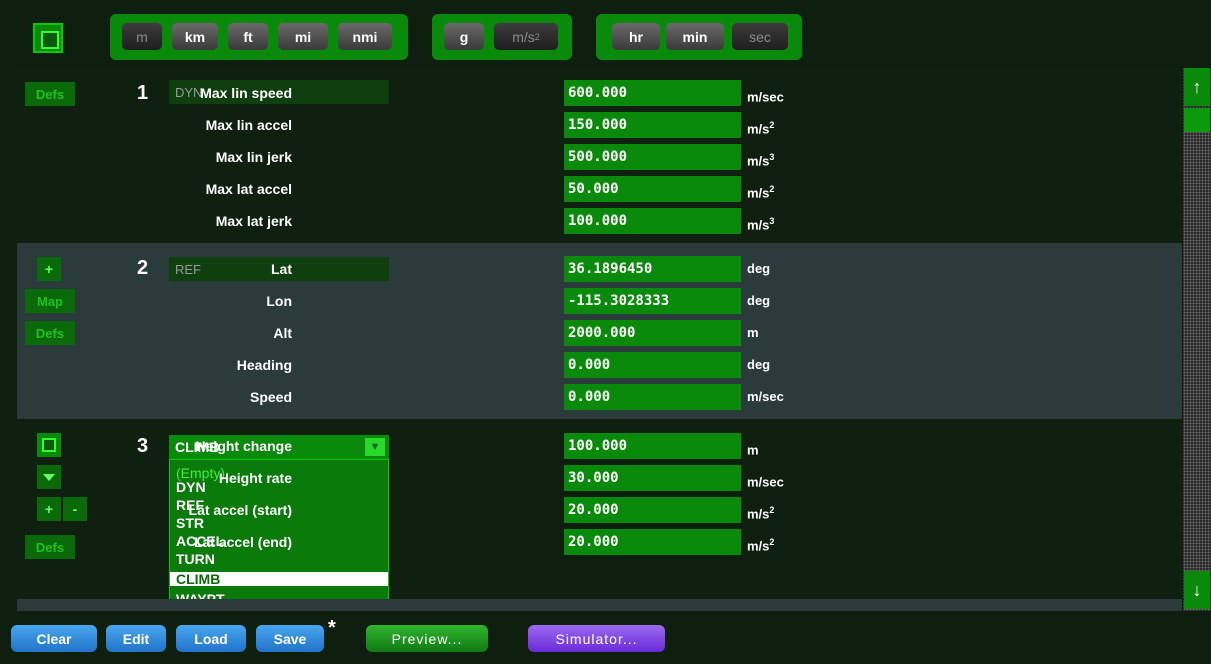 Image resolution: width=1211 pixels, height=664 pixels. Describe the element at coordinates (248, 189) in the screenshot. I see `param-label: Max lat accel` at that location.